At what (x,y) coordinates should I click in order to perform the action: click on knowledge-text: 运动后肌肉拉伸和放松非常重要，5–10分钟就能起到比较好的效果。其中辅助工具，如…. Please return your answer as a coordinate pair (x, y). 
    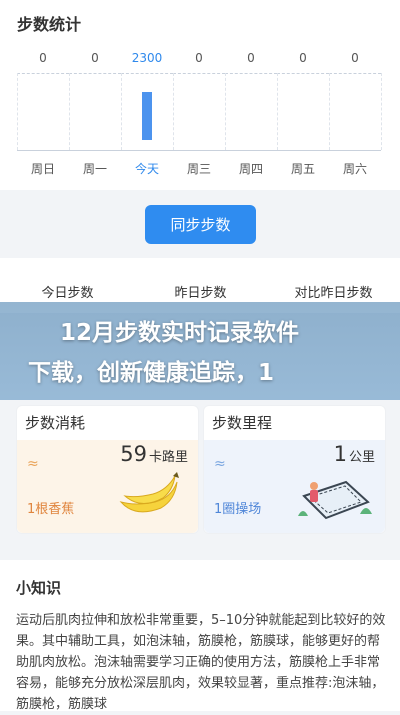
    Looking at the image, I should click on (201, 662).